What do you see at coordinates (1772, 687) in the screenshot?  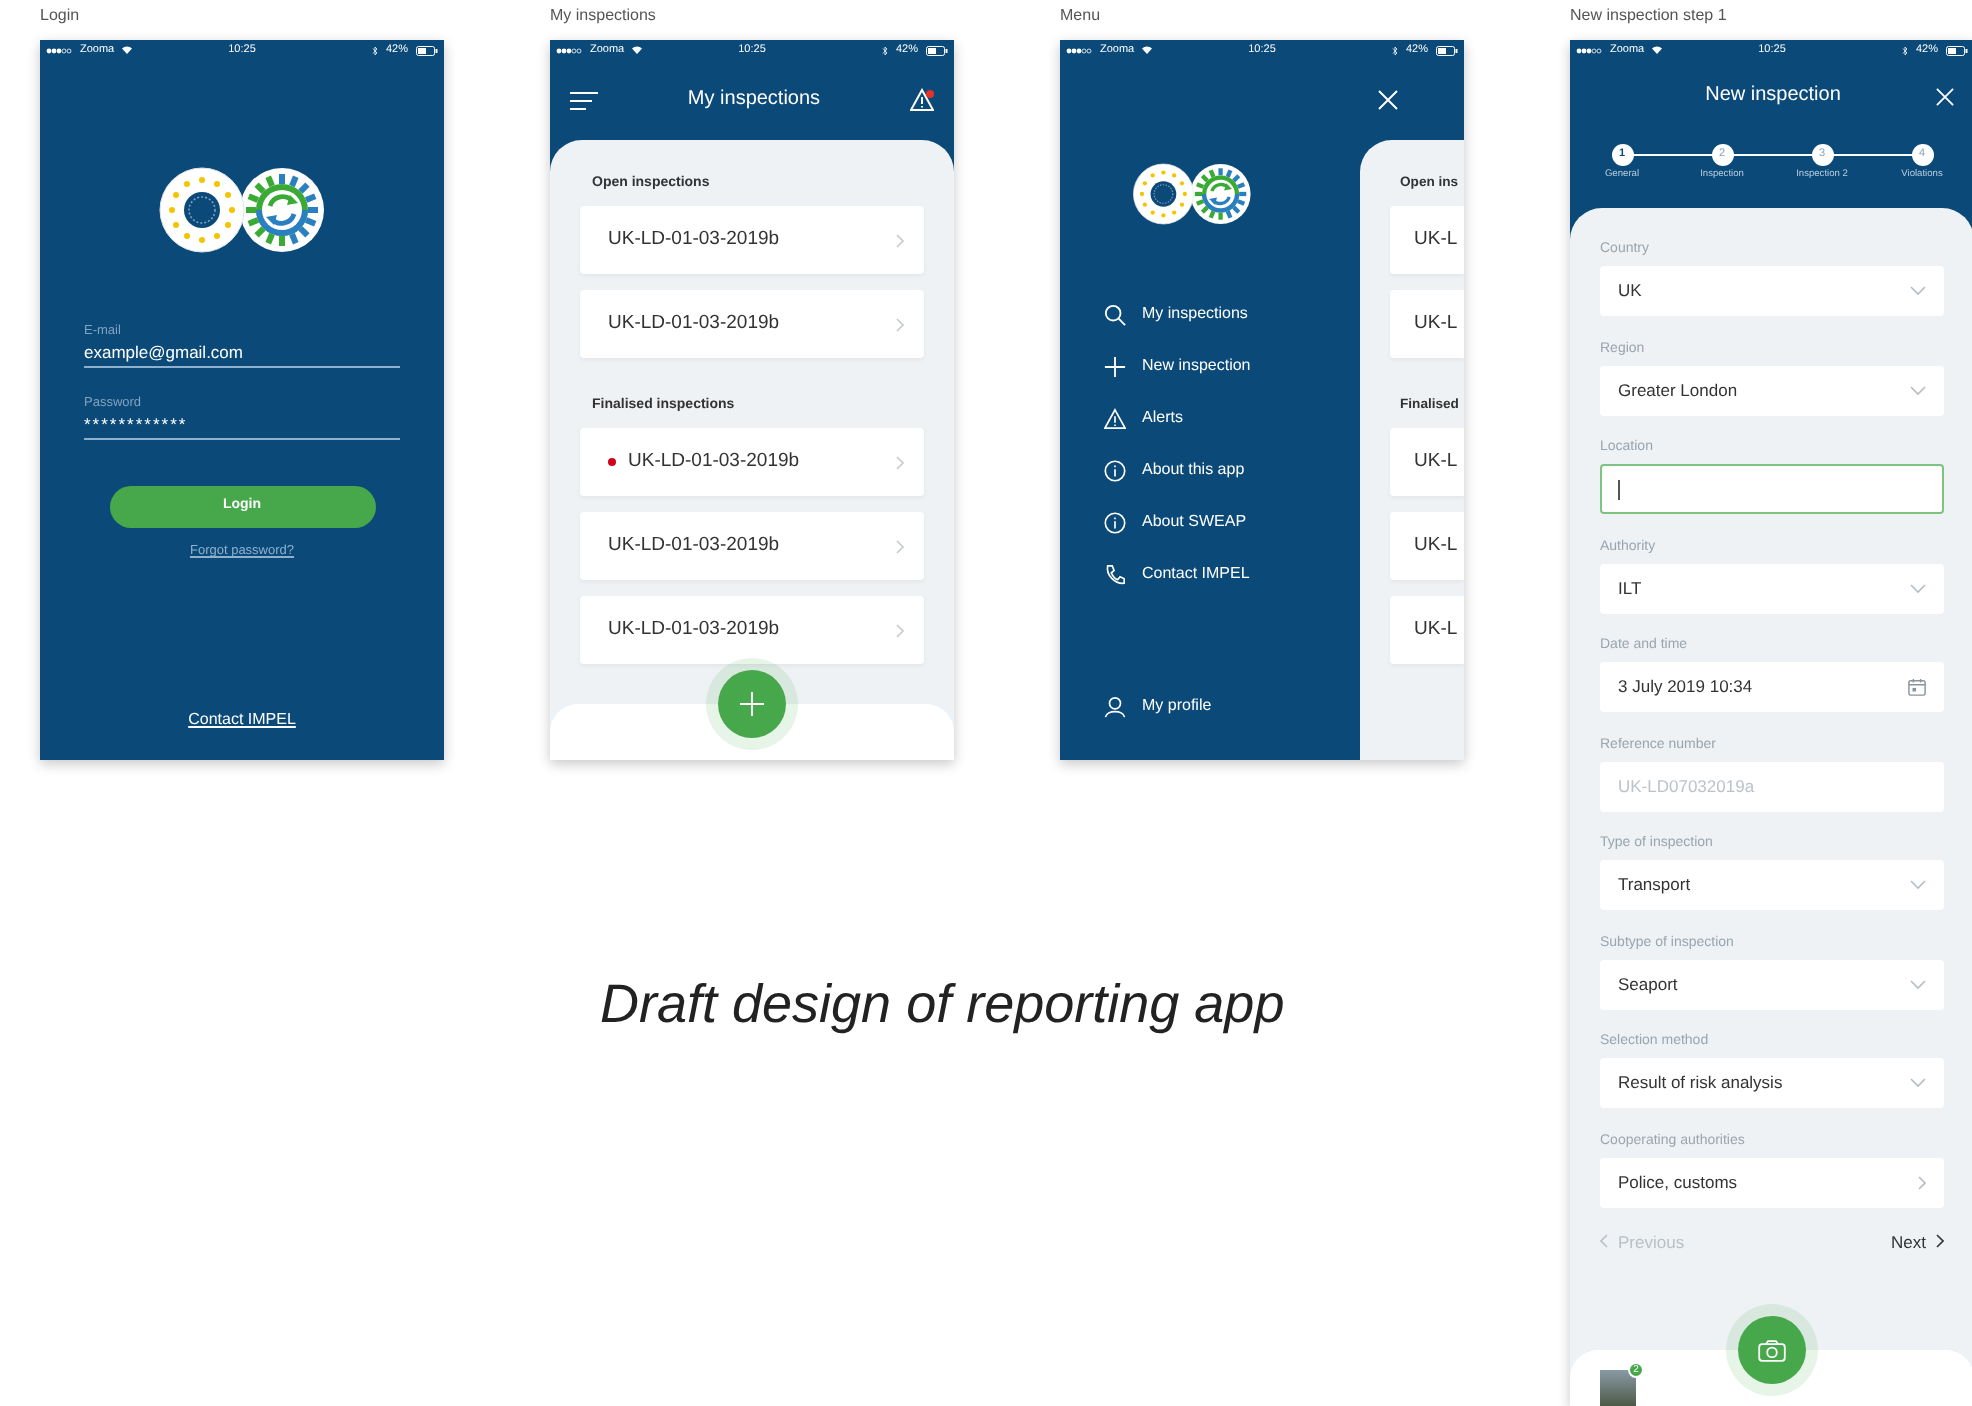 I see `date-field: 3 July 2019 10:34` at bounding box center [1772, 687].